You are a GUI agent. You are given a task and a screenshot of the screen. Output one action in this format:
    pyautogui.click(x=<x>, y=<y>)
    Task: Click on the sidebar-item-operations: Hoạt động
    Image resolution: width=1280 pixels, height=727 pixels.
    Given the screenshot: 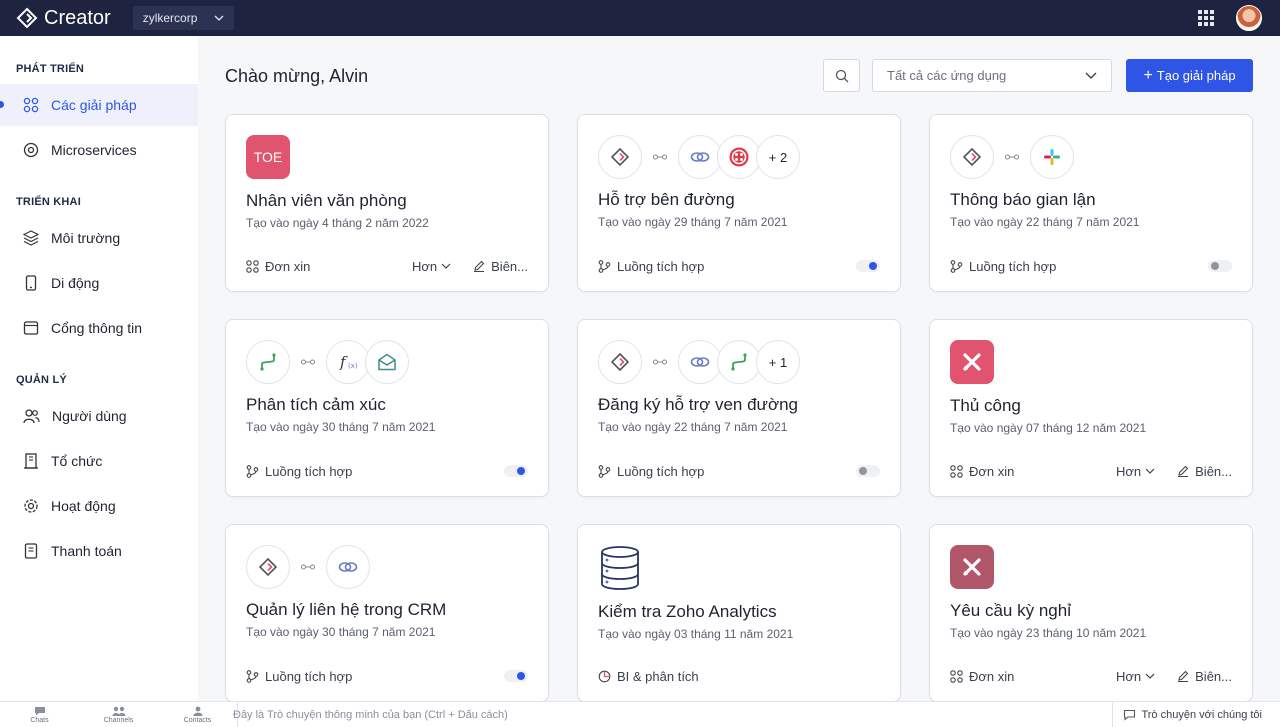 What is the action you would take?
    pyautogui.click(x=99, y=506)
    